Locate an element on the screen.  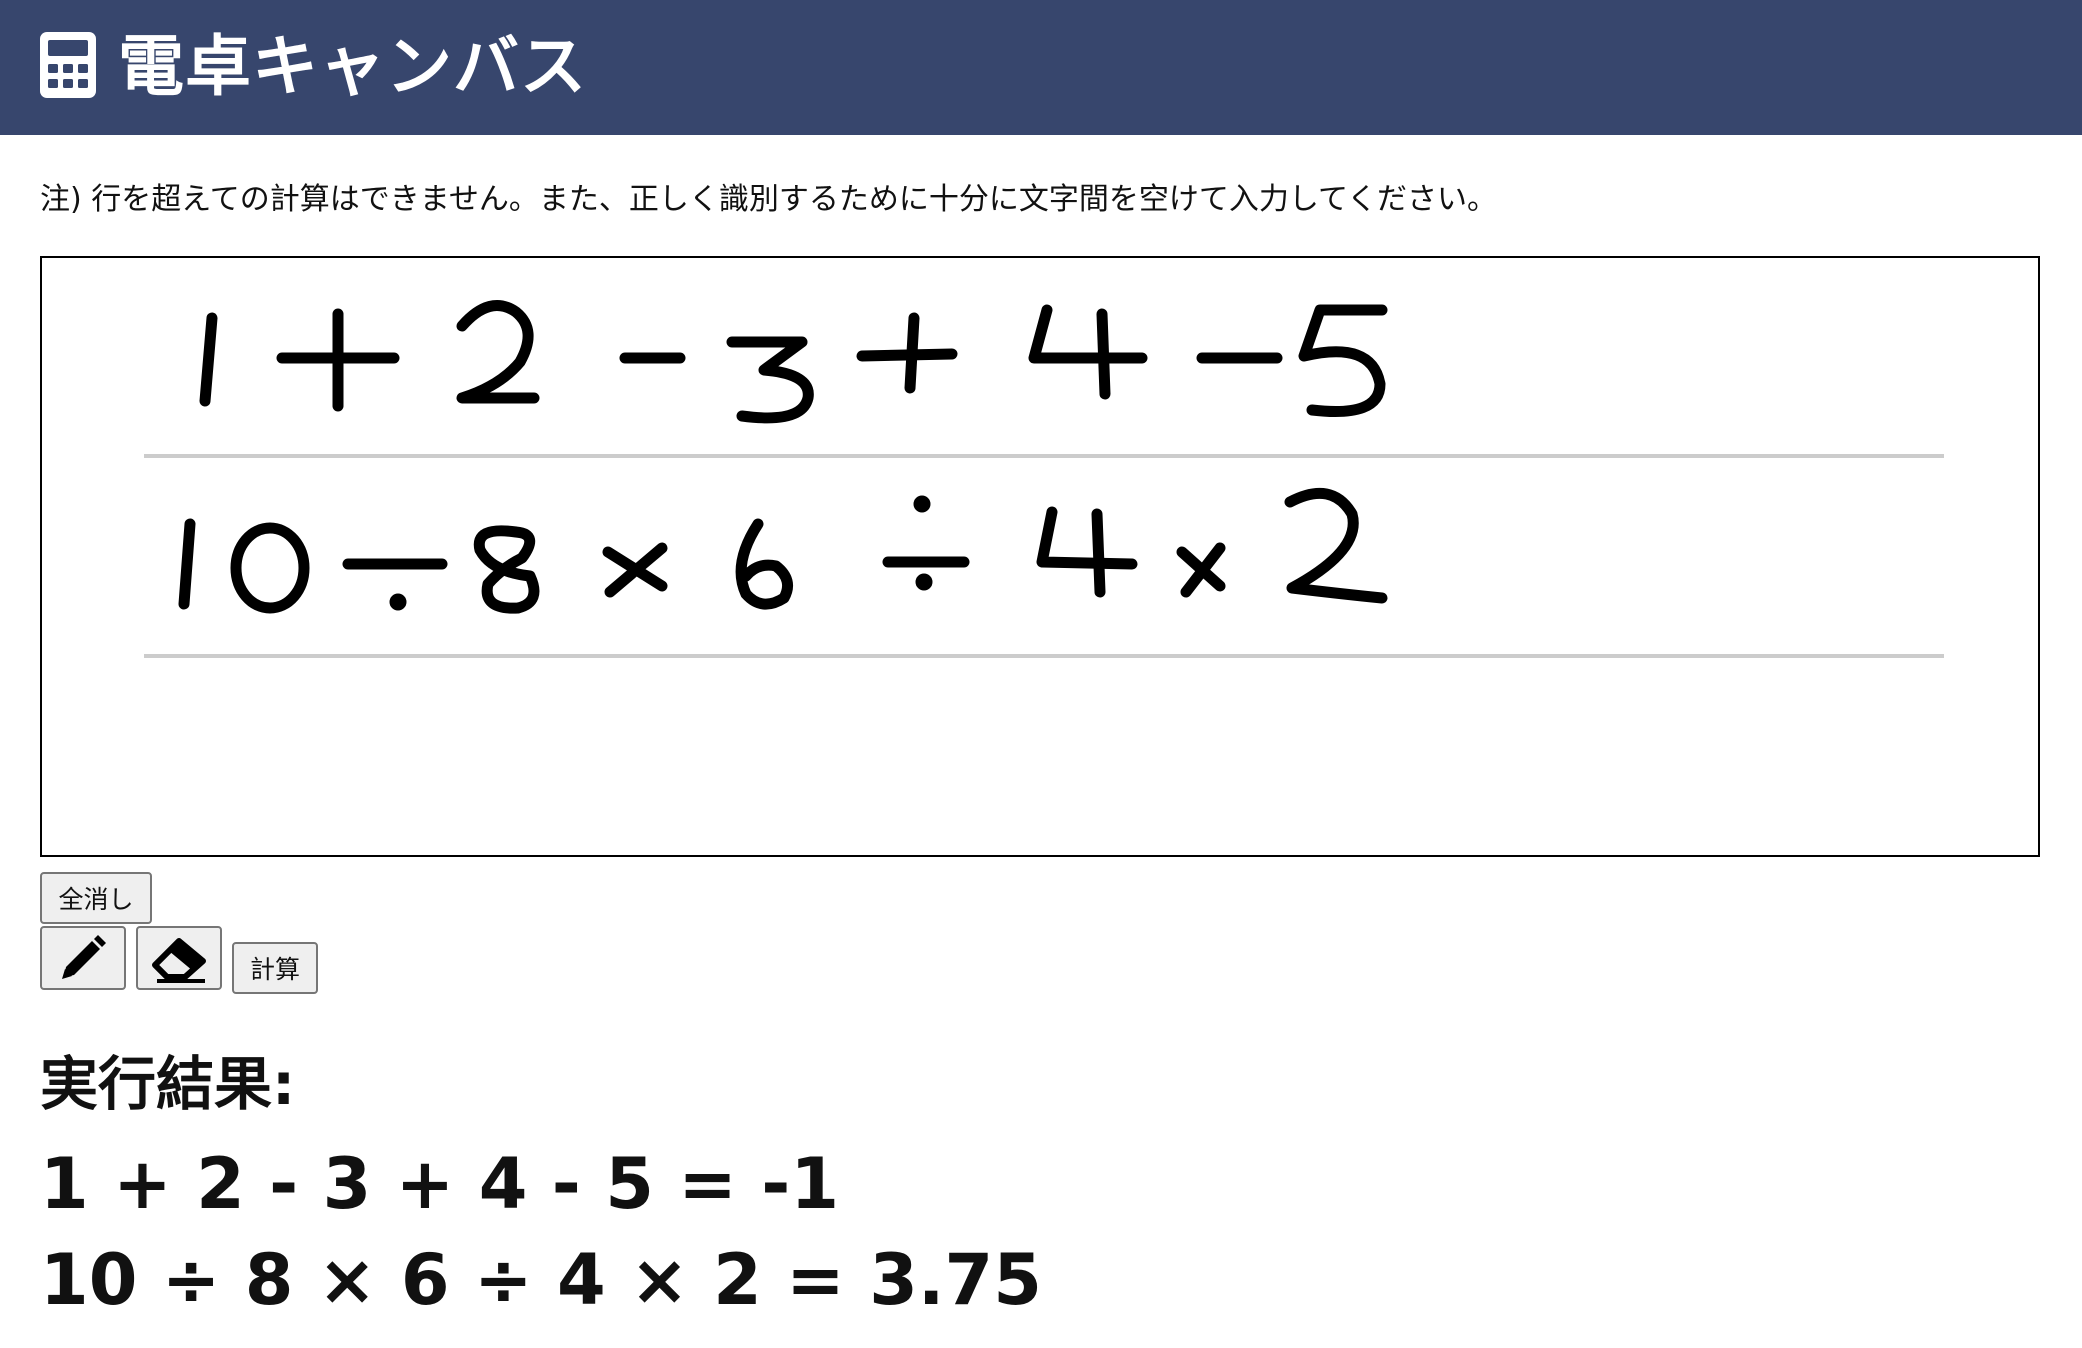
app-header: 電卓キャンバス is located at coordinates (1041, 67).